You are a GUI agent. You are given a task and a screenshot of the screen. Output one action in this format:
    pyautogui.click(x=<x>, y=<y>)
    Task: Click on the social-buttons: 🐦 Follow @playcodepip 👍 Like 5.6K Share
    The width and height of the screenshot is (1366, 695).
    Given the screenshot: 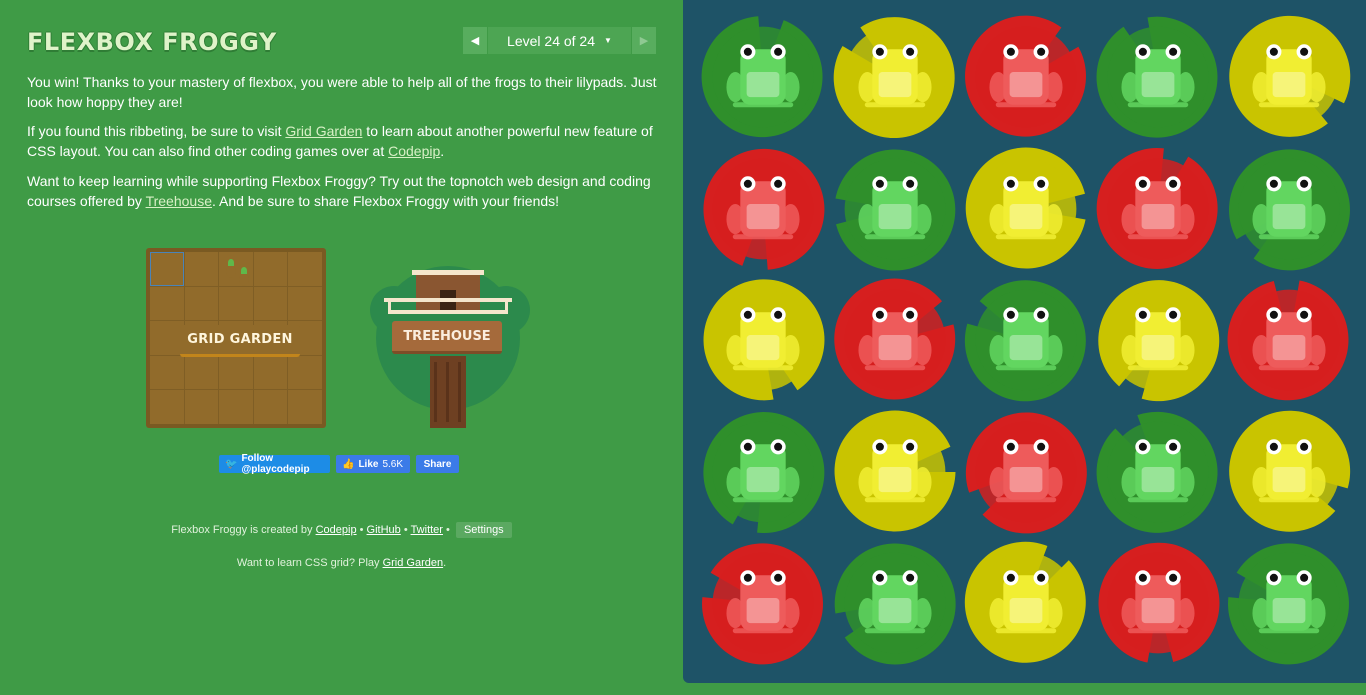 What is the action you would take?
    pyautogui.click(x=339, y=464)
    